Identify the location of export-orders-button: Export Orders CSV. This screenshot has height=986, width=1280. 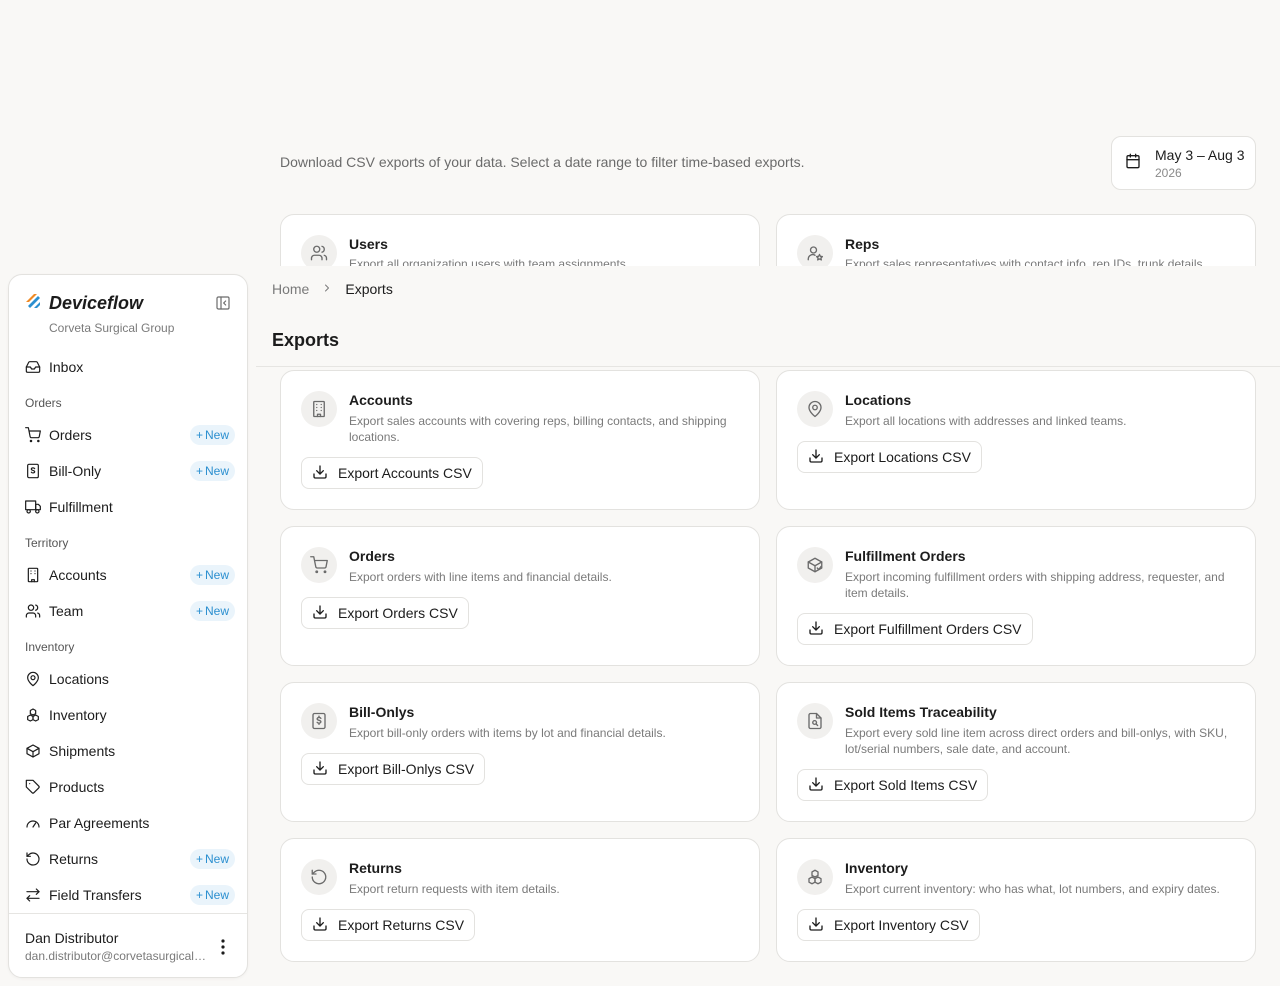
(385, 613).